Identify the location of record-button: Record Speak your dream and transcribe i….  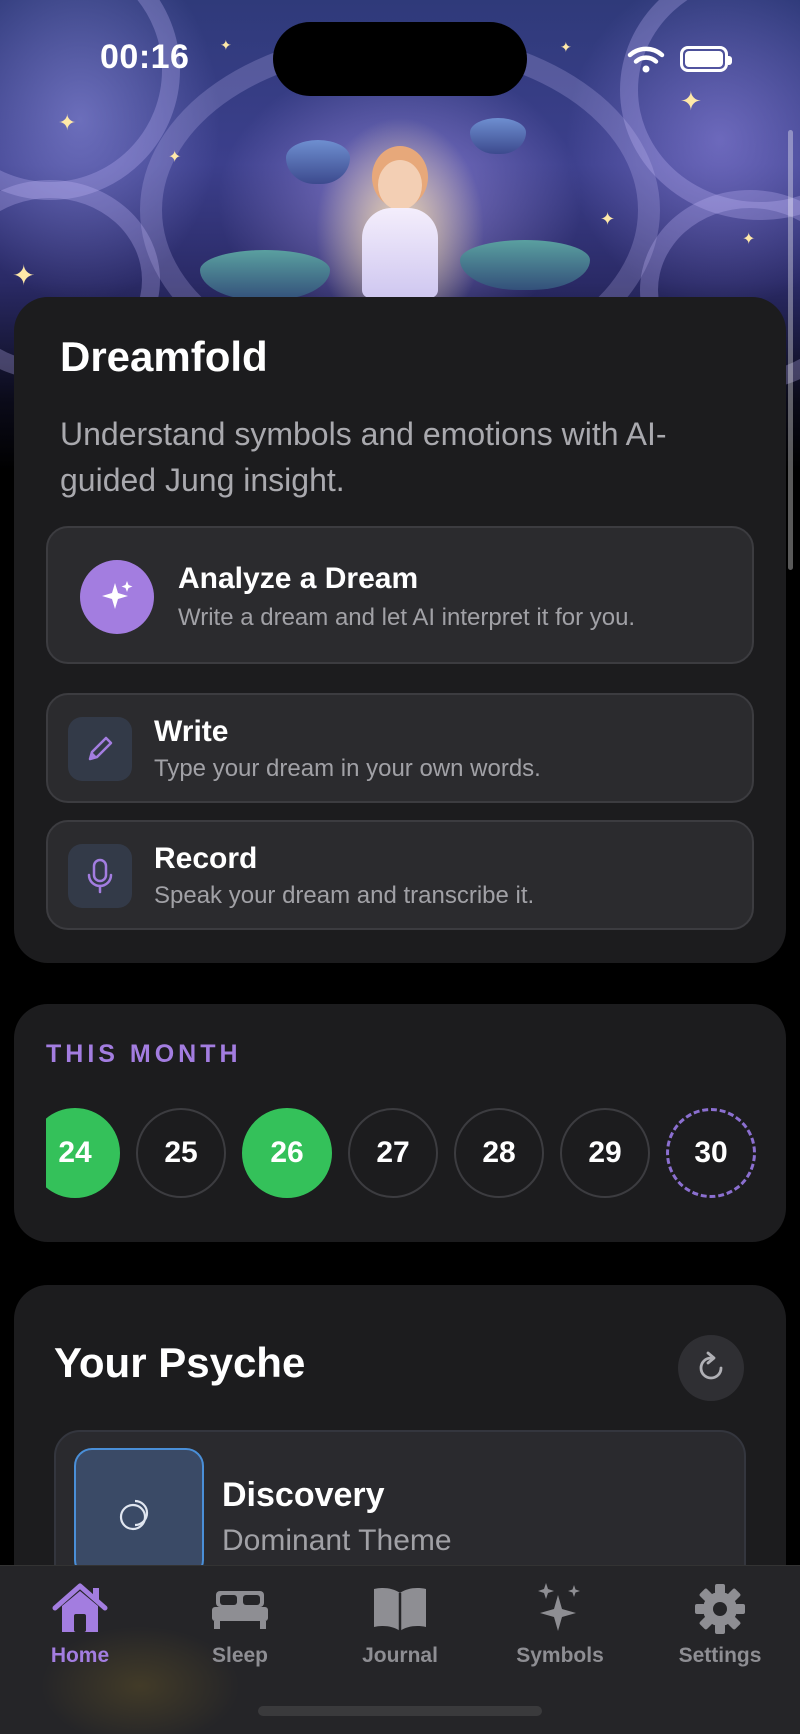
(400, 875).